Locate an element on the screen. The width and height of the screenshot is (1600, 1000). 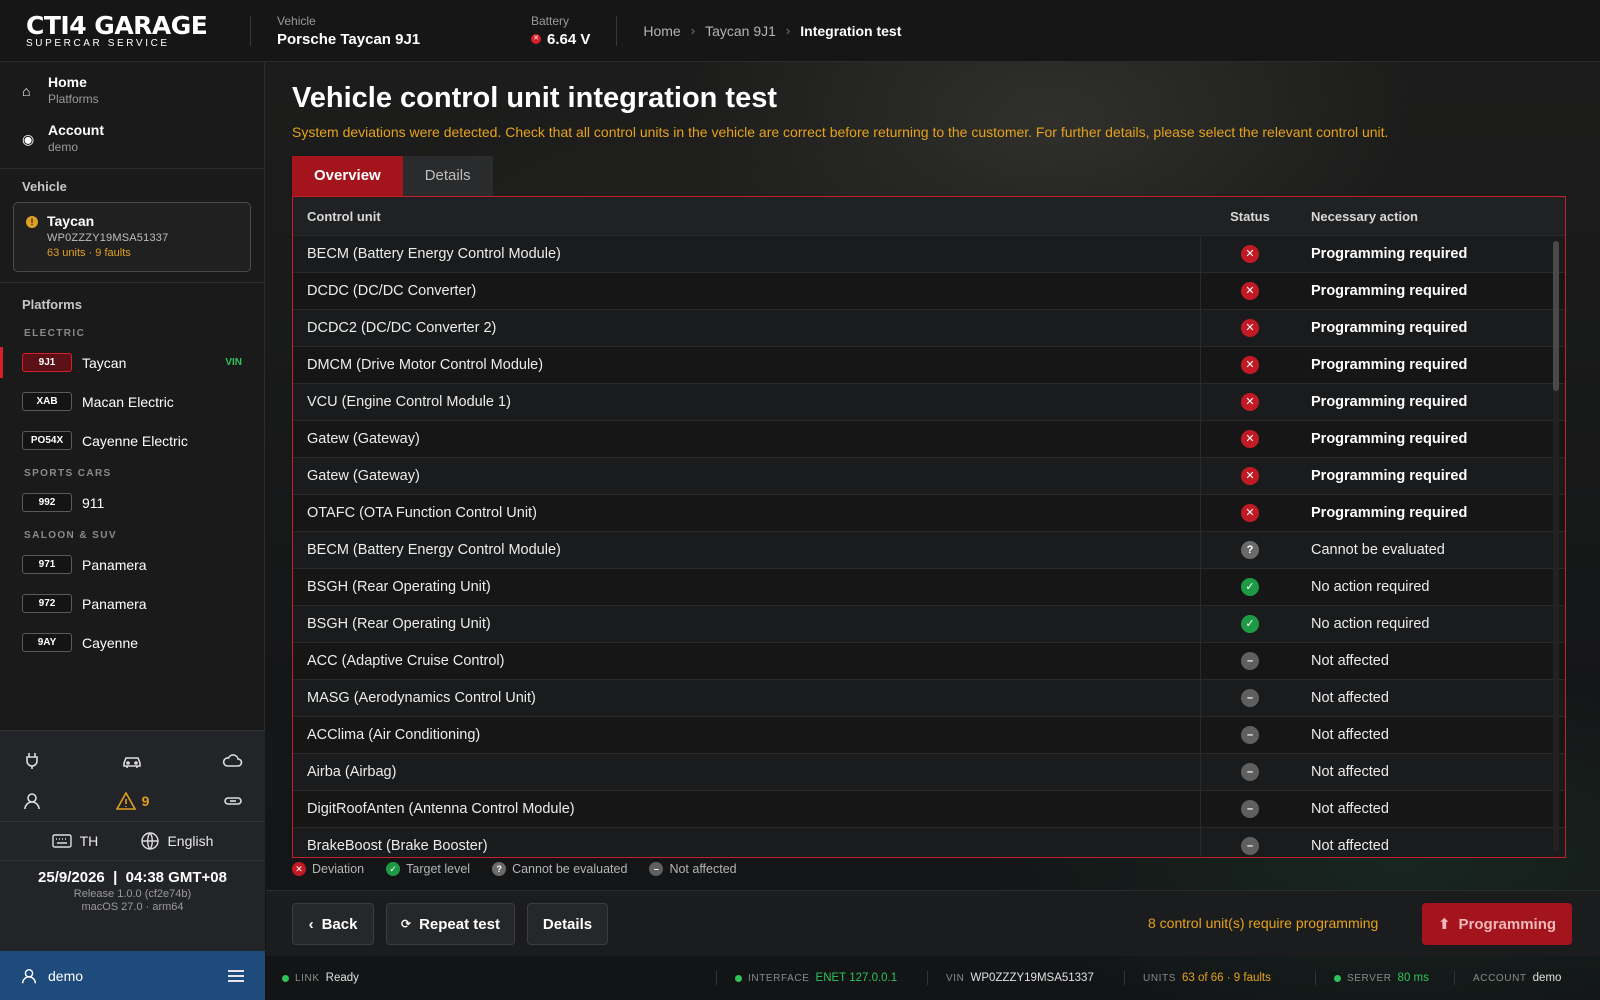
sidebar-item-home: ⌂ Home Platforms is located at coordinates (132, 90).